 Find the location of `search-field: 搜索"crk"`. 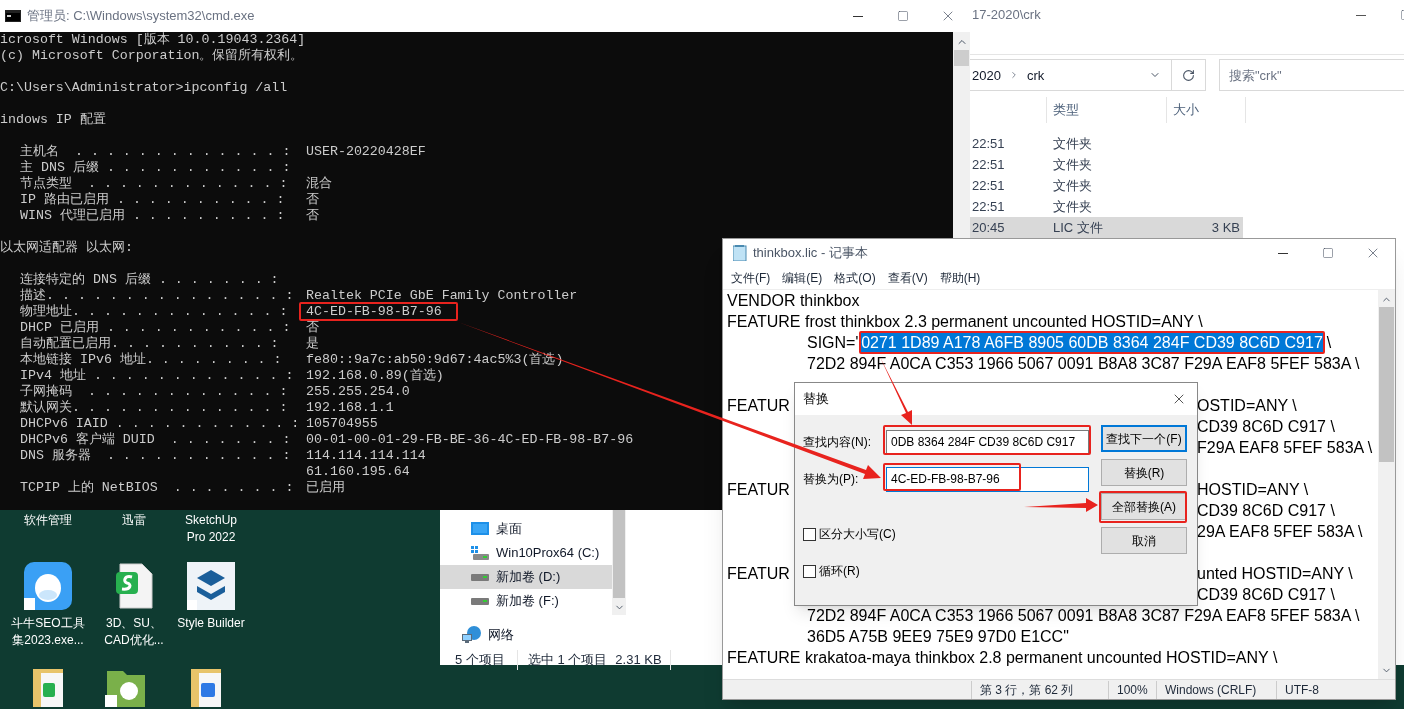

search-field: 搜索"crk" is located at coordinates (1311, 75).